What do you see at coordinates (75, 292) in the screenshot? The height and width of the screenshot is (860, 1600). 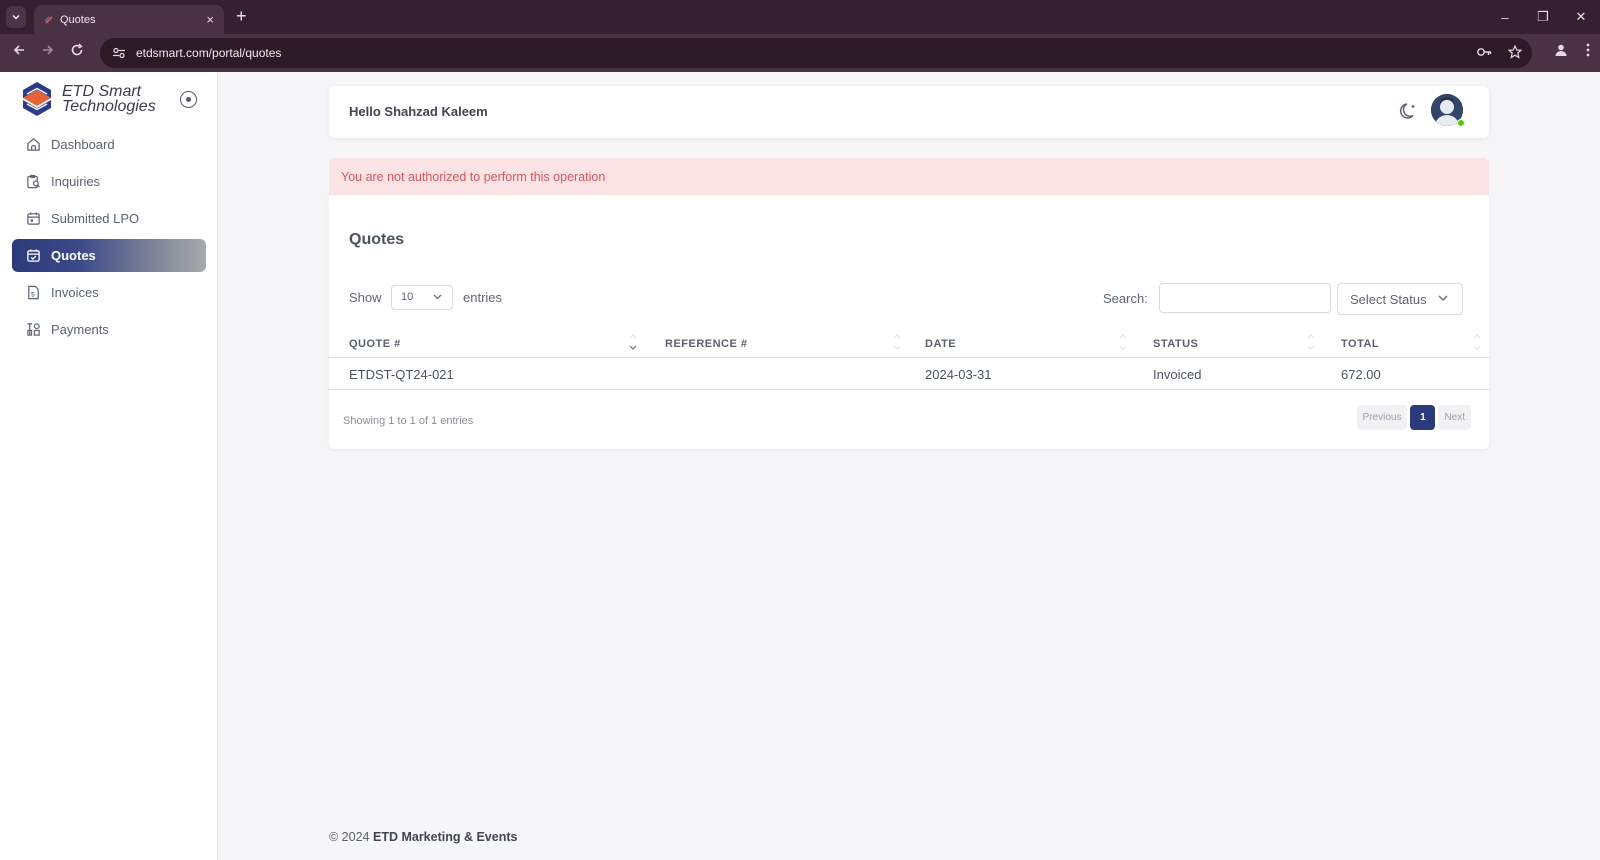 I see `sidebar-item-label: Invoices` at bounding box center [75, 292].